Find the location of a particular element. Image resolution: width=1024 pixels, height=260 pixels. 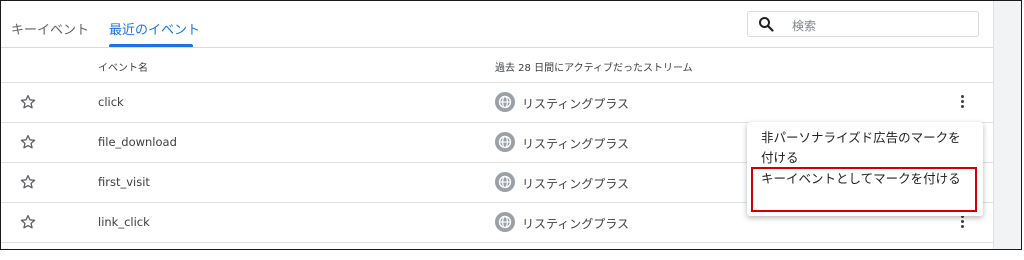

right-gutter is located at coordinates (1007, 125).